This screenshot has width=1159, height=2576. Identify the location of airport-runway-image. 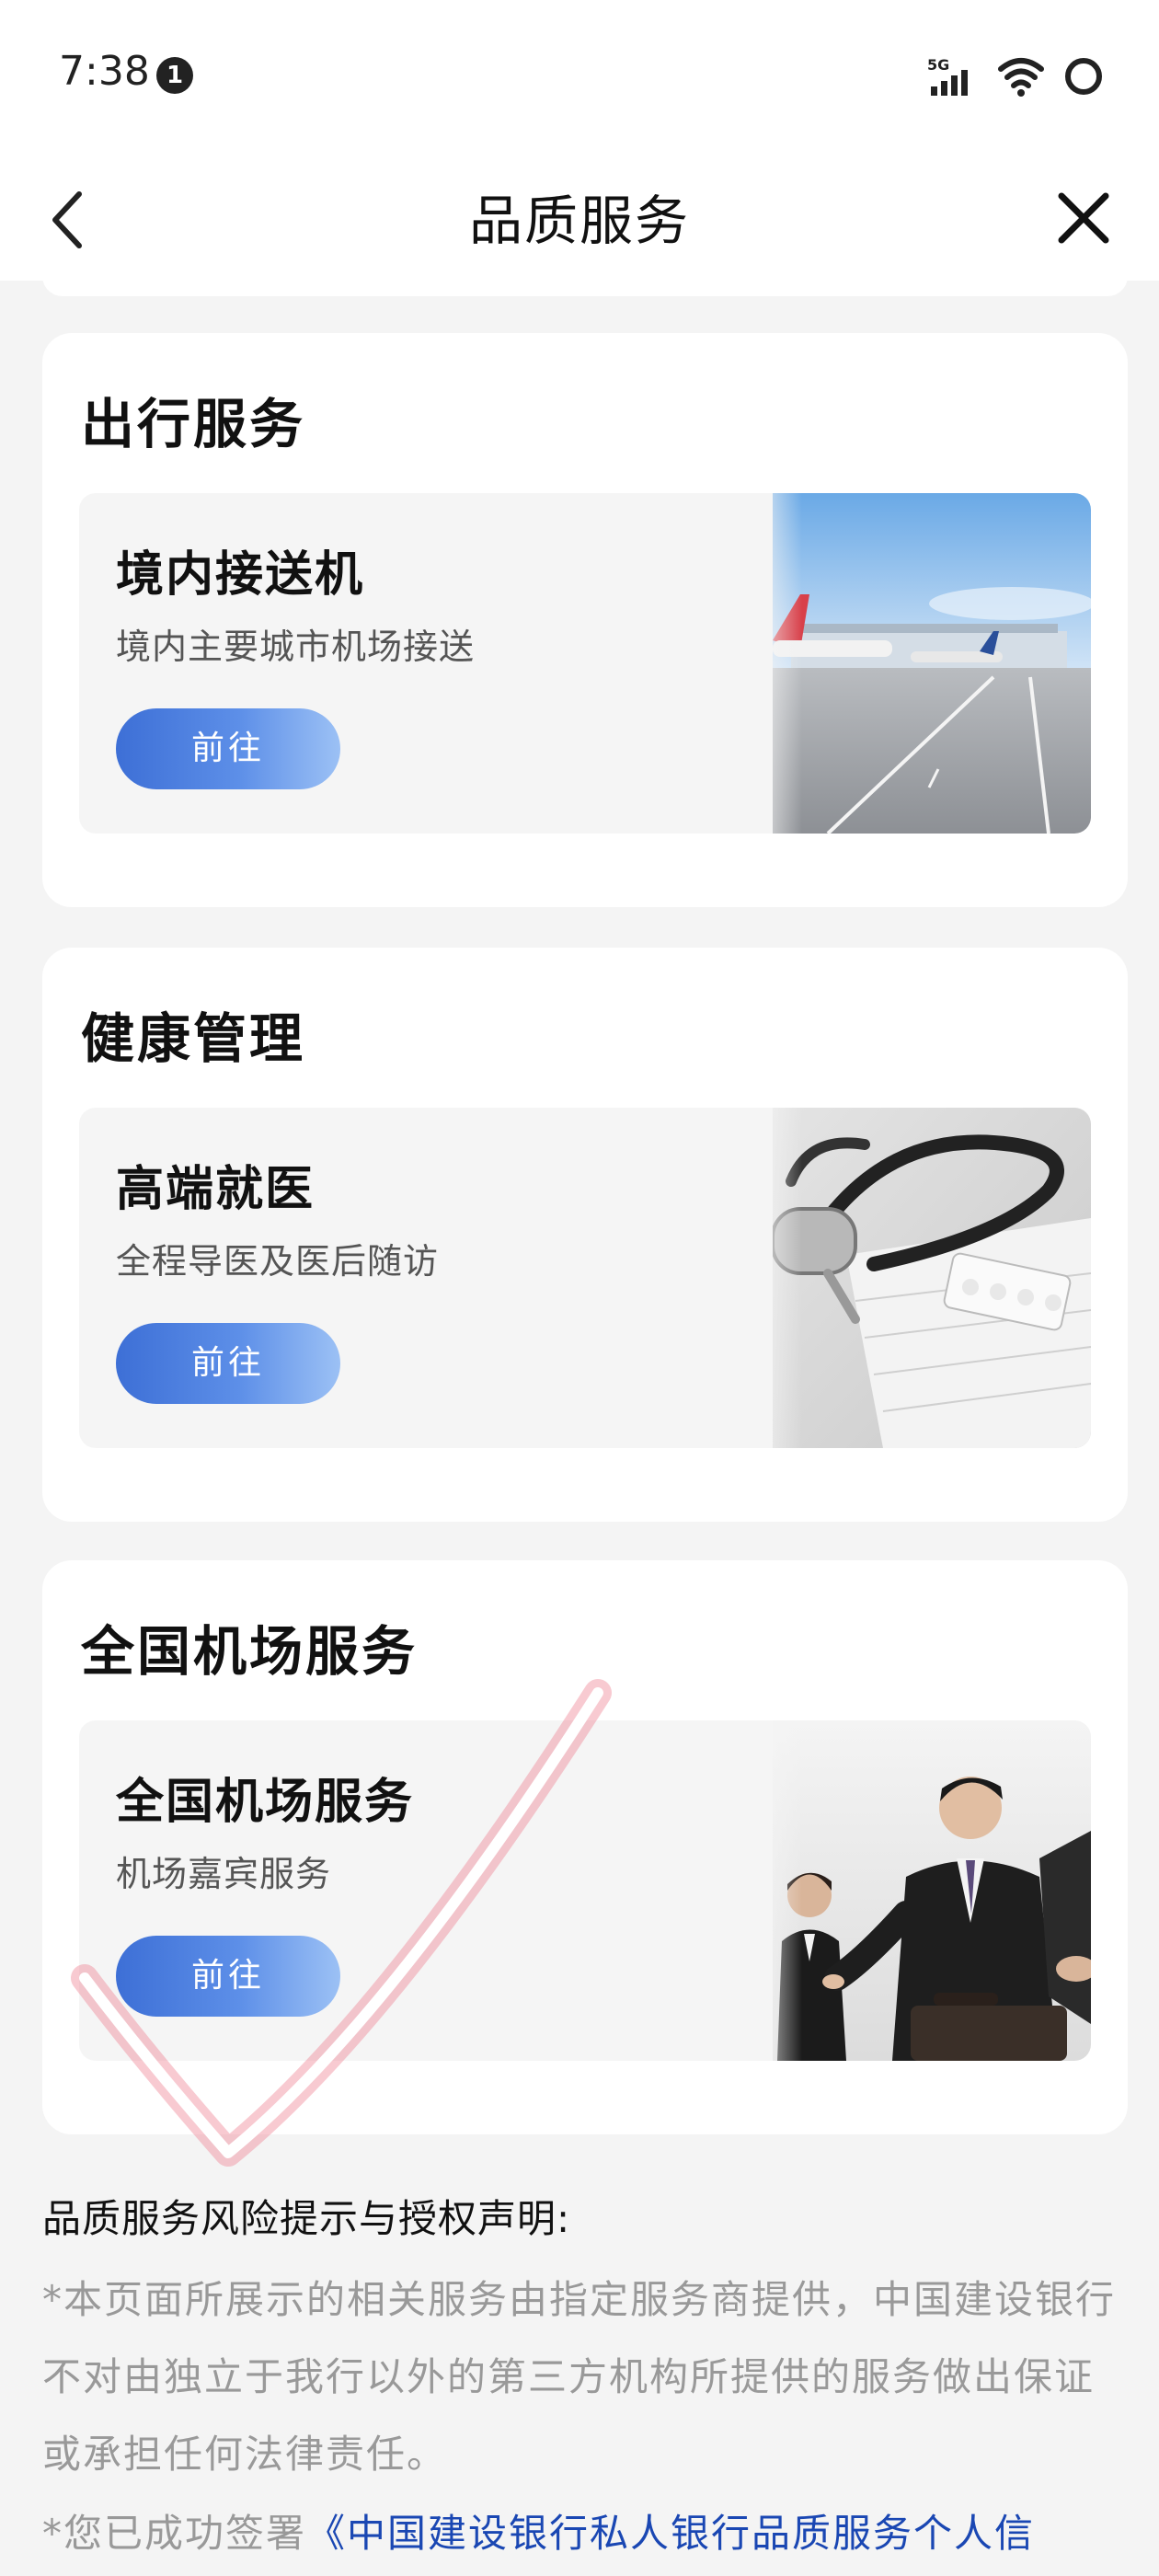
(932, 663).